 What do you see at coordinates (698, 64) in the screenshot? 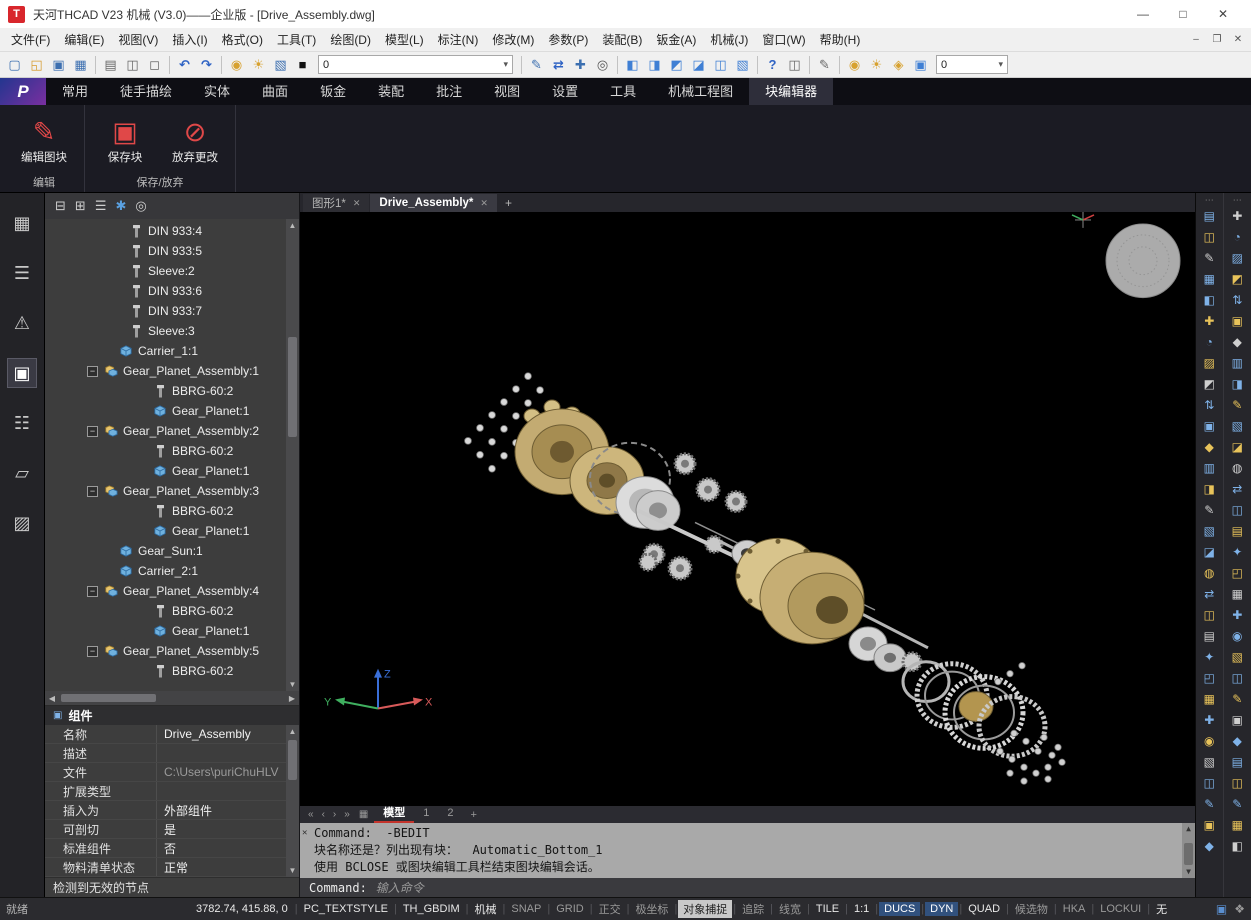
I see `view-realistic-icon: ◪` at bounding box center [698, 64].